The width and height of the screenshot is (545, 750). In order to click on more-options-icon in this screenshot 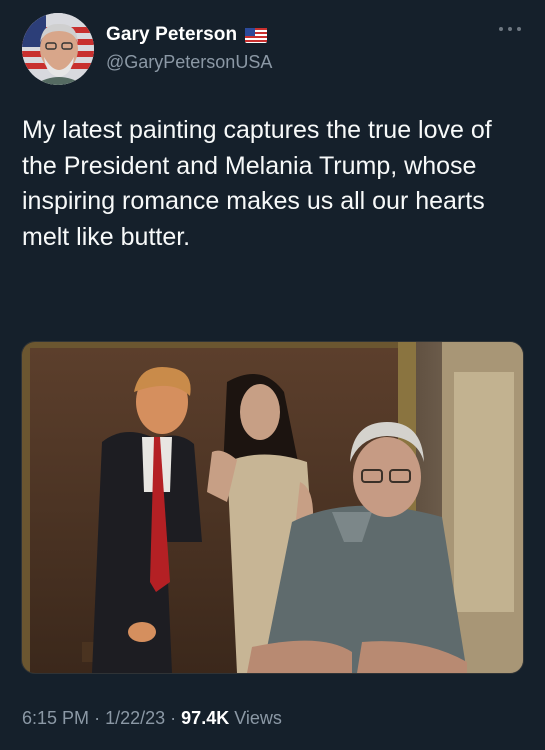, I will do `click(510, 29)`.